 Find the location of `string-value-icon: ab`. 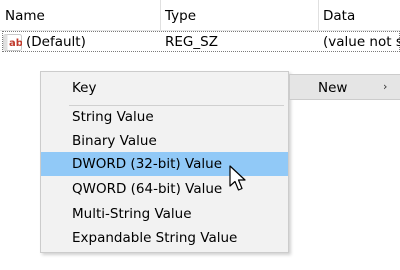

string-value-icon: ab is located at coordinates (12, 42).